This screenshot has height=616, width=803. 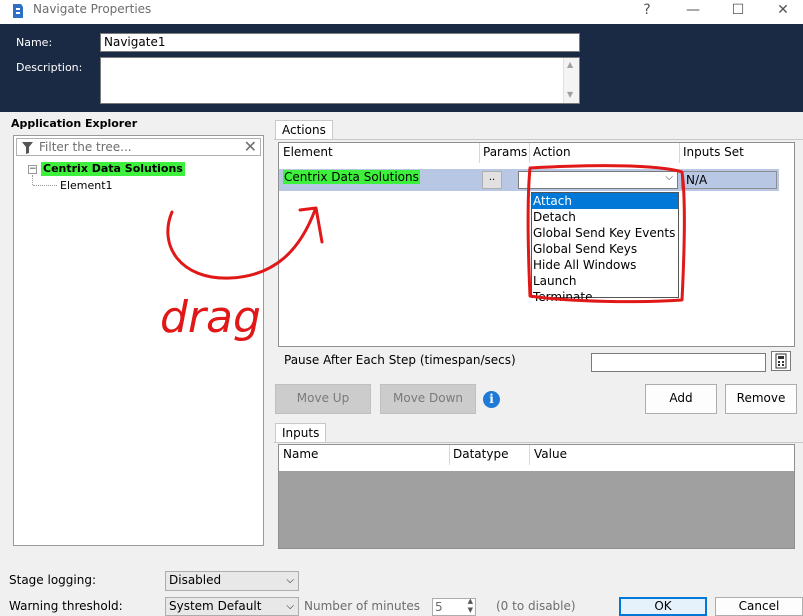 I want to click on annotation-dropdown-highlight, so click(x=606, y=234).